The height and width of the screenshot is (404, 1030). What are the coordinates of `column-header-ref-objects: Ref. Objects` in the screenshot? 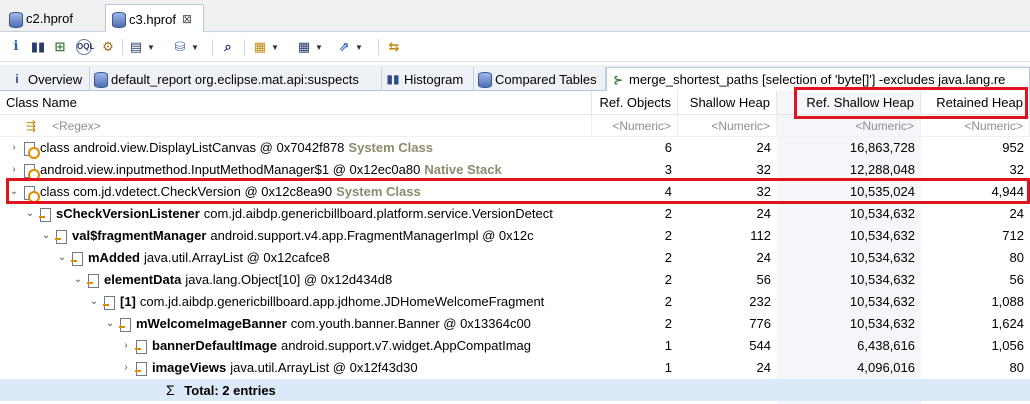 It's located at (635, 103).